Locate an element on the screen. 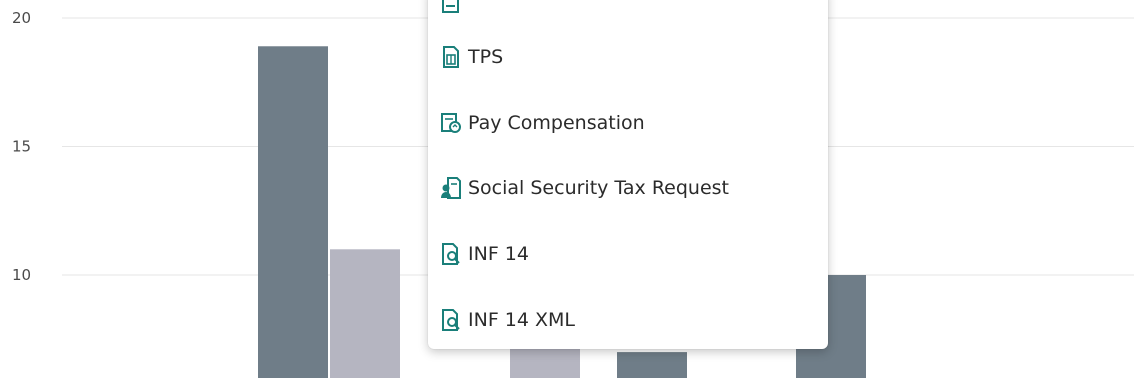  menu-item-label: INF 14 XML is located at coordinates (521, 320).